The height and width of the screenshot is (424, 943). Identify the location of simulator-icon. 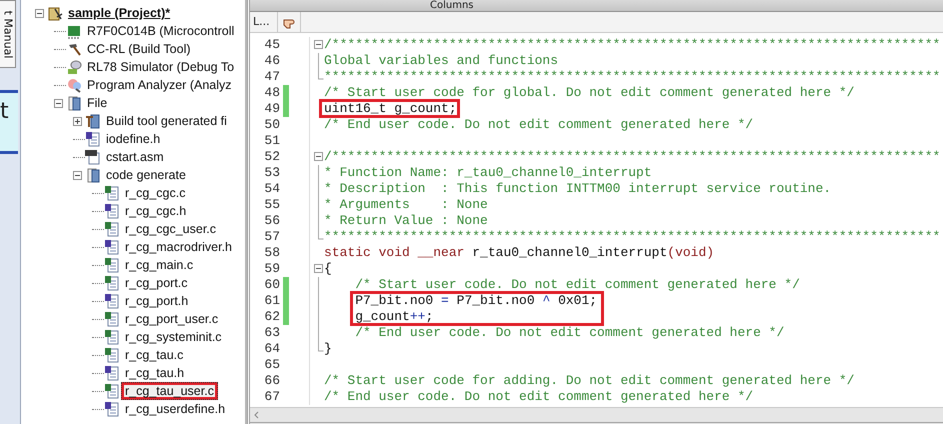
(74, 67).